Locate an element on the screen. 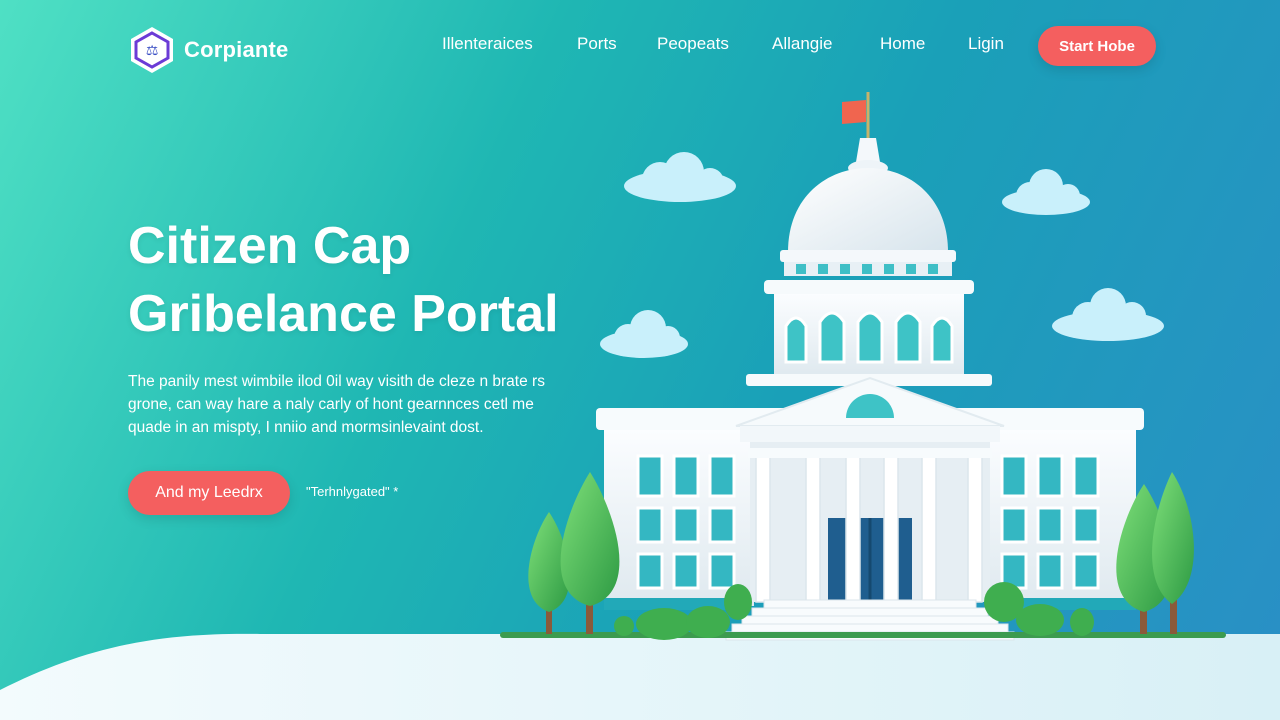  tree-icon is located at coordinates (1173, 553).